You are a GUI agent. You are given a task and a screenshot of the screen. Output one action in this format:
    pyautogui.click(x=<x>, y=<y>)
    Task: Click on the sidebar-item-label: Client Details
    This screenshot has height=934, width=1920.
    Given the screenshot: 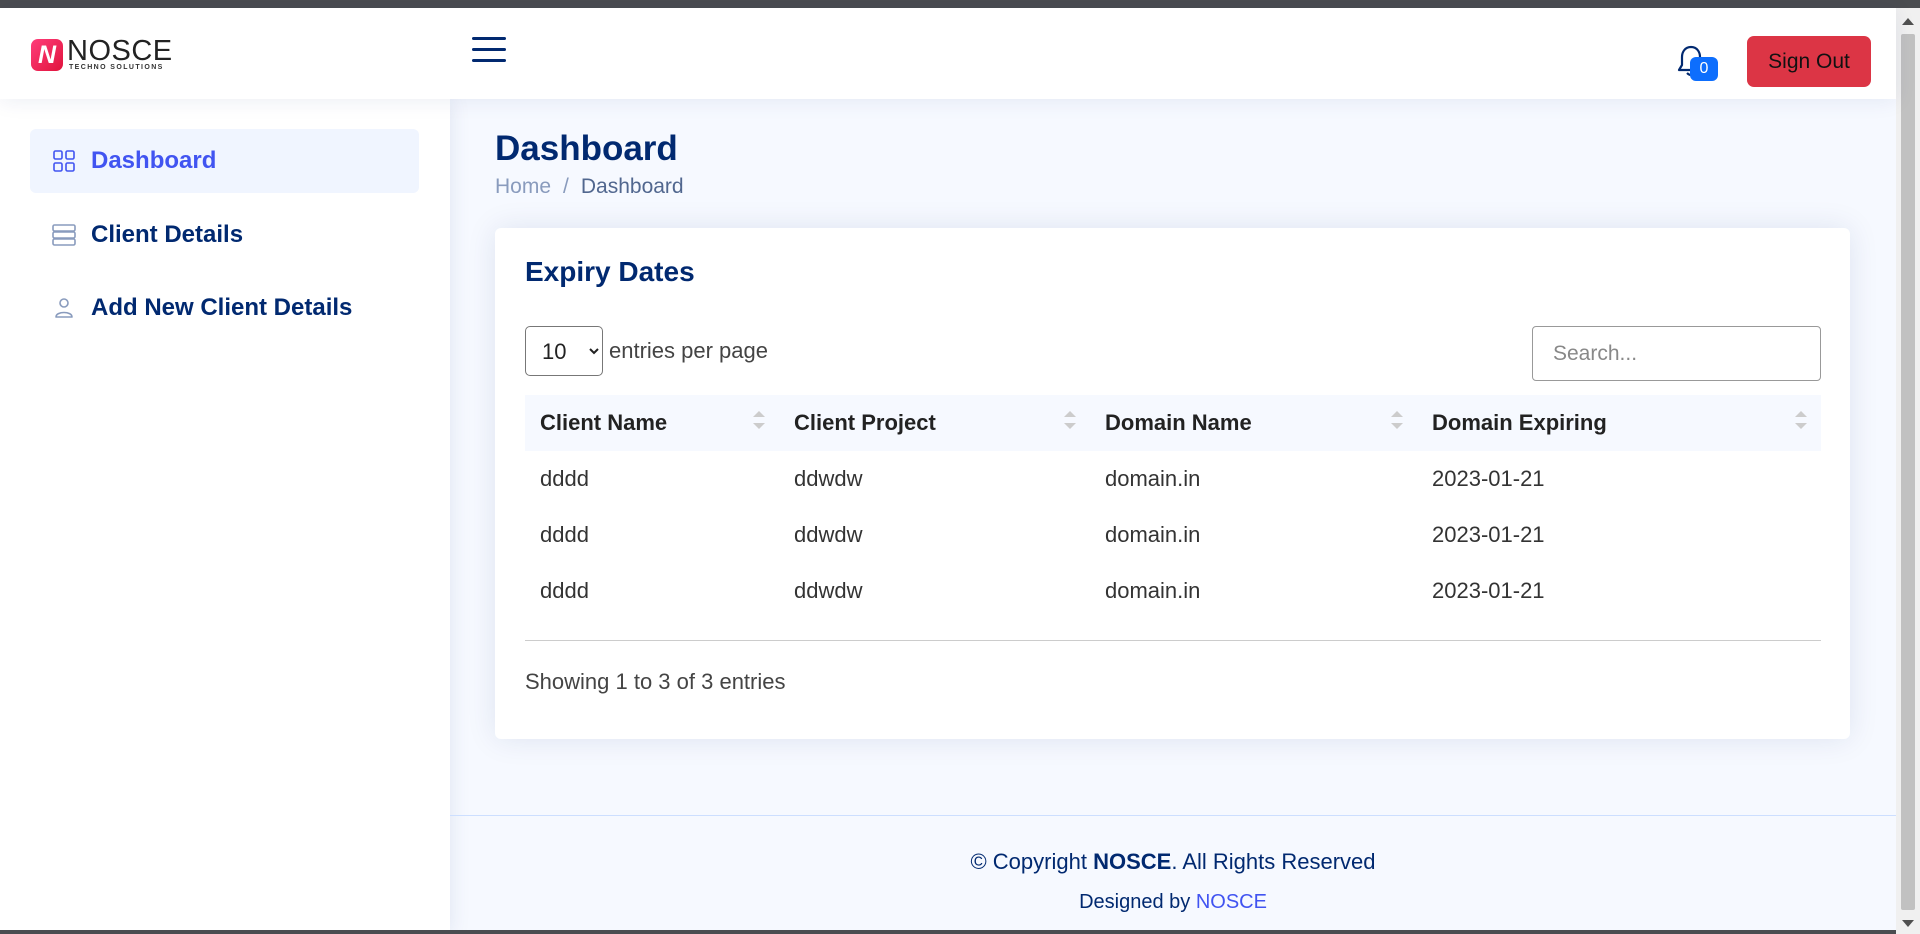 What is the action you would take?
    pyautogui.click(x=167, y=234)
    